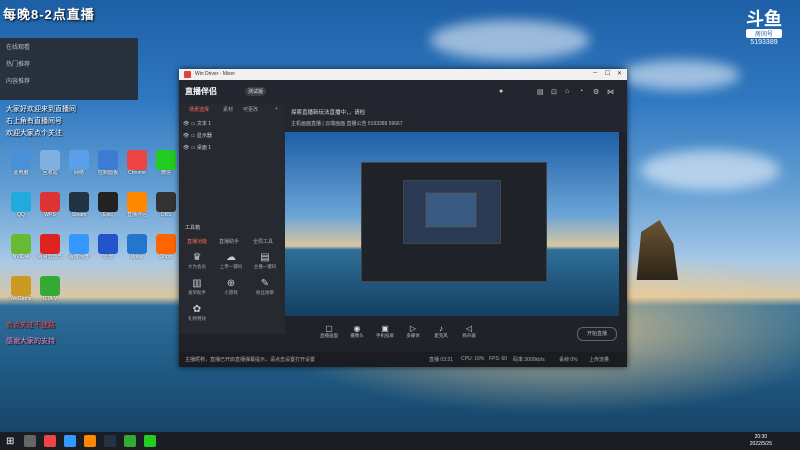 Image resolution: width=800 pixels, height=450 pixels. What do you see at coordinates (50, 211) in the screenshot?
I see `desktop-icon: WPS` at bounding box center [50, 211].